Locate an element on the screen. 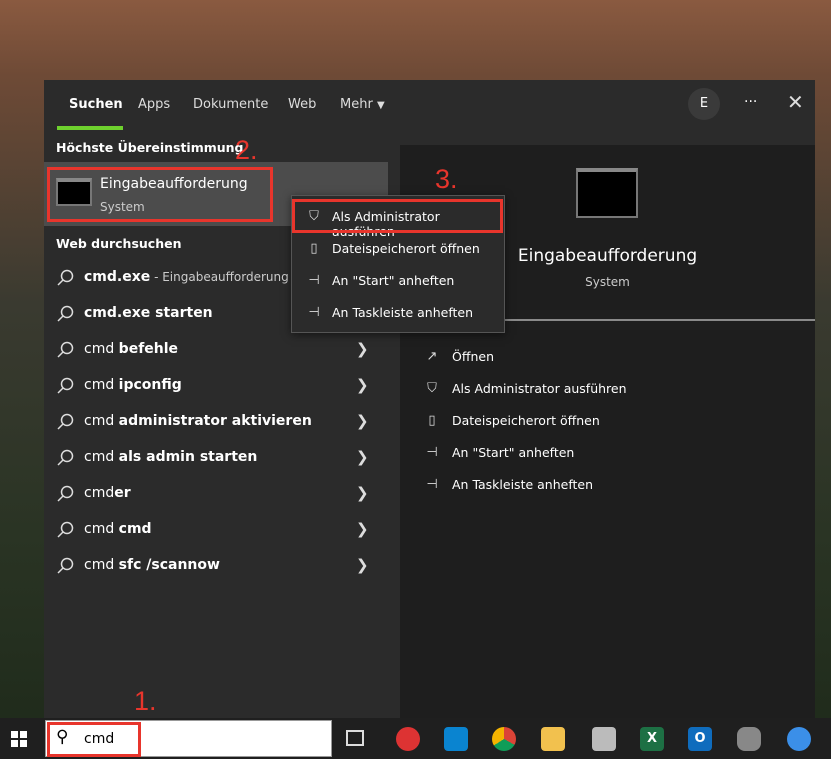 The height and width of the screenshot is (759, 831). task-view-icon is located at coordinates (355, 738).